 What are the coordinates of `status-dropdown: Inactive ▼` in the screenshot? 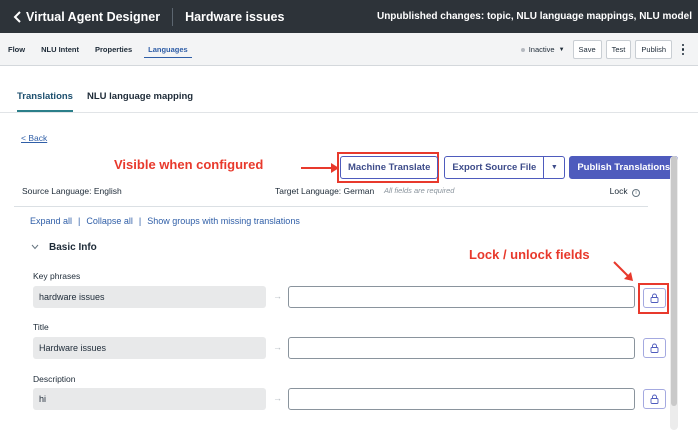 It's located at (542, 49).